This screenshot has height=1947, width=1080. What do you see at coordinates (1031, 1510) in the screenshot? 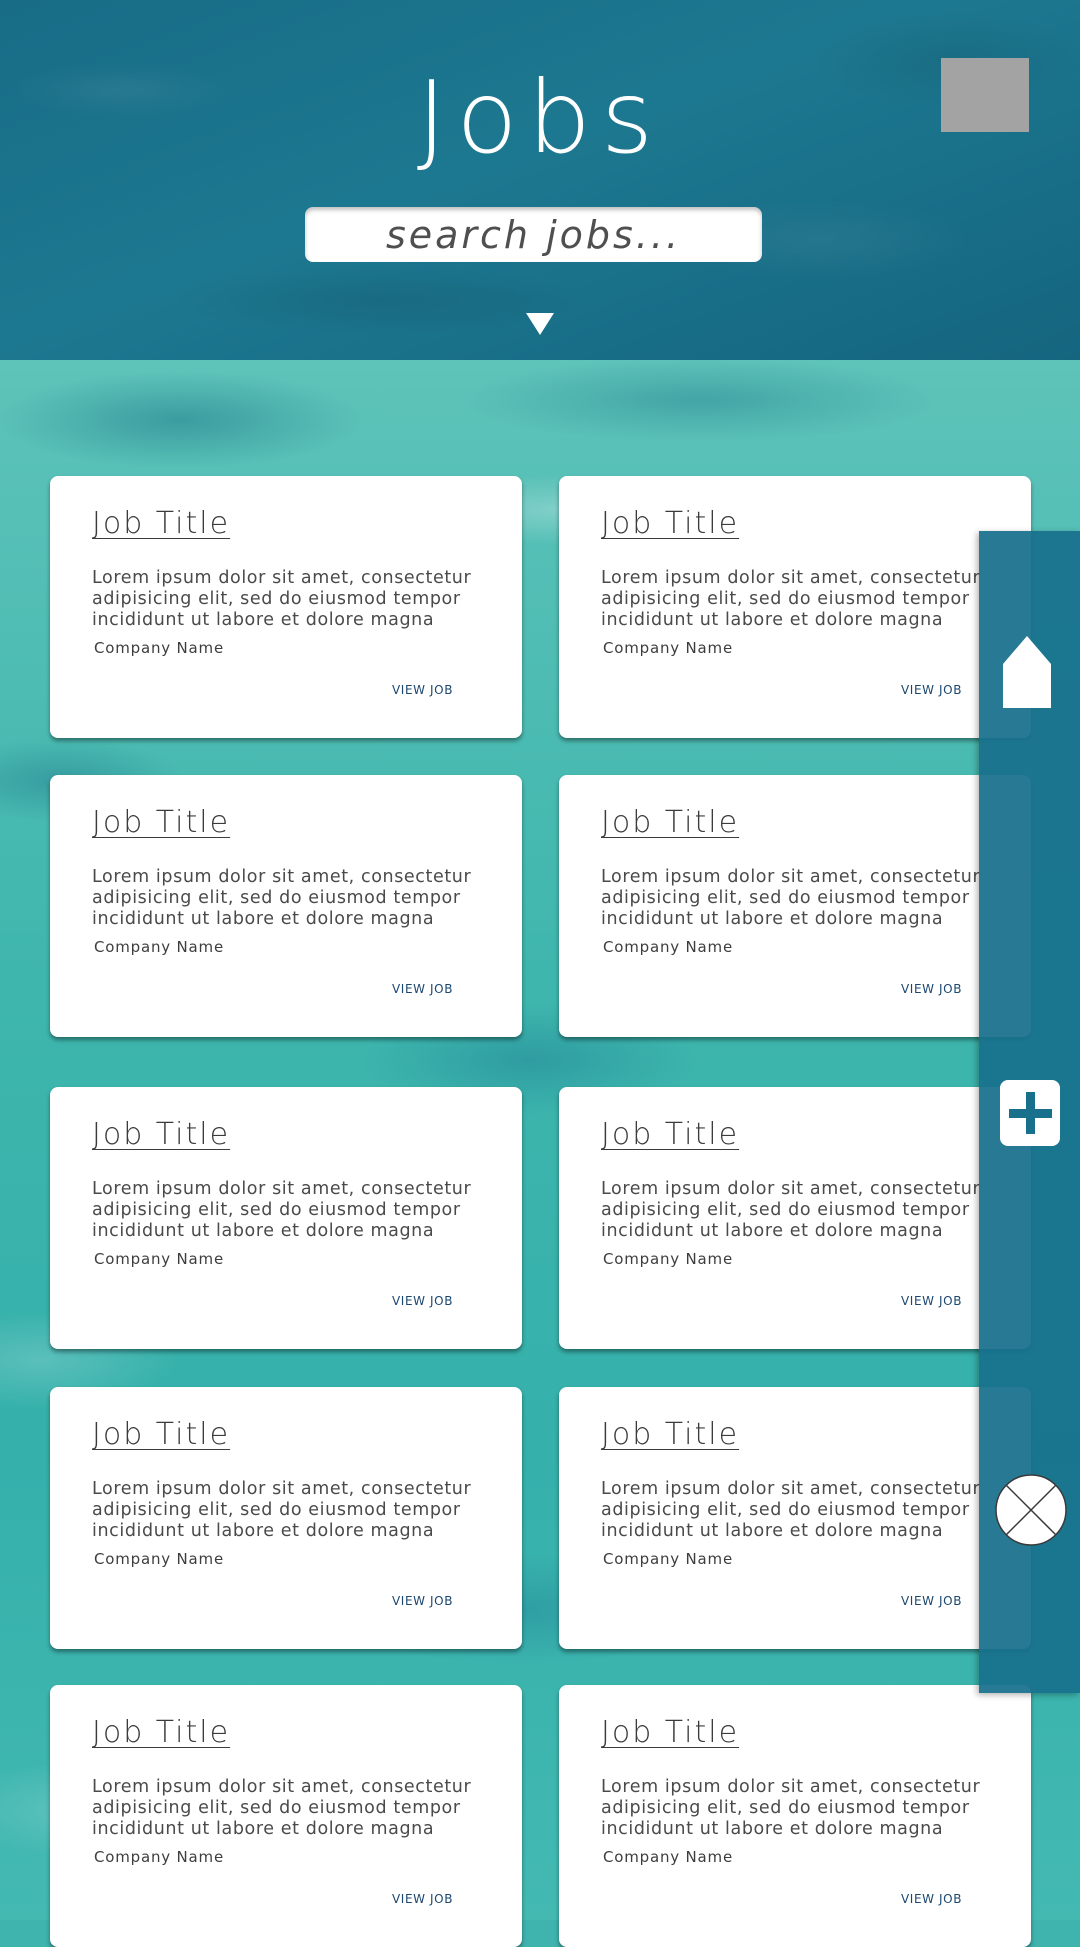
I see `close-icon` at bounding box center [1031, 1510].